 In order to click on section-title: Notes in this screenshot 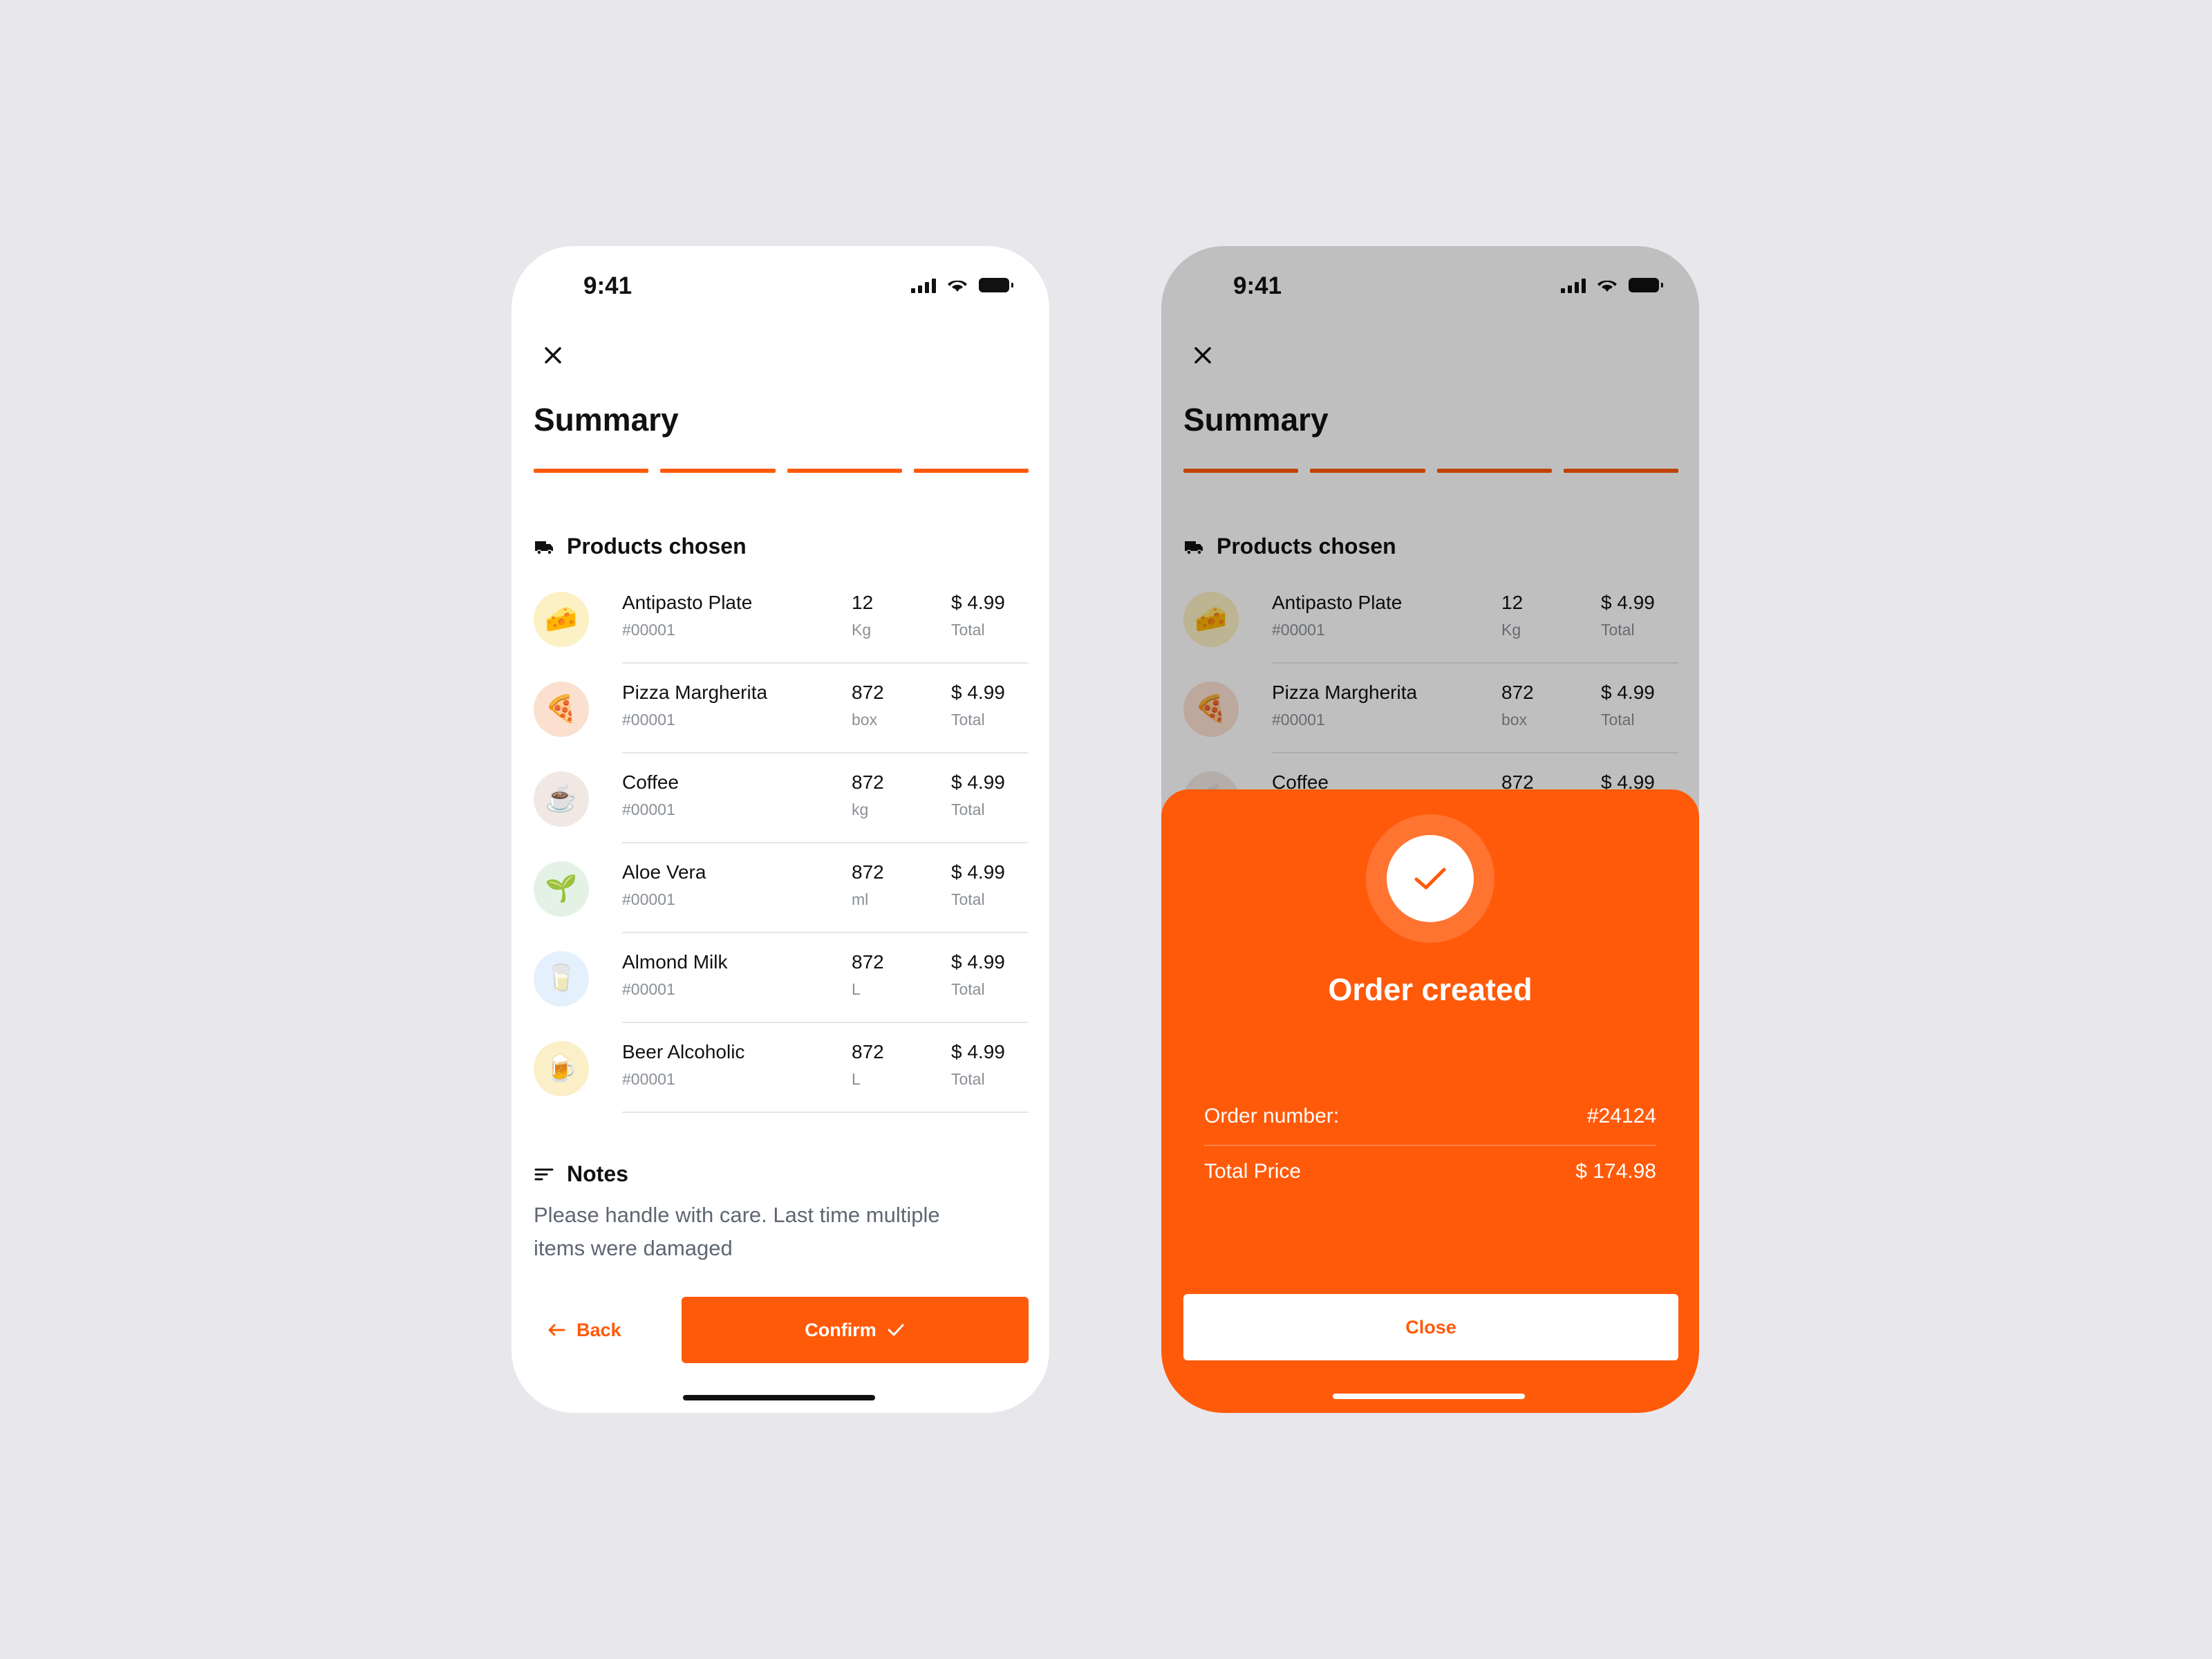, I will do `click(597, 1173)`.